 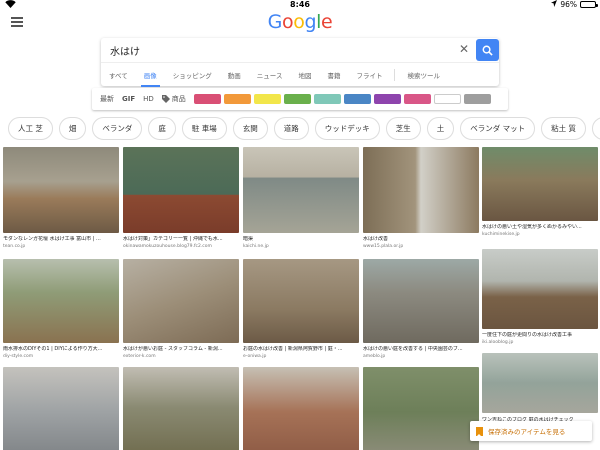 I want to click on image-result: 水はけ改善 www15.plala.or.jp, so click(x=421, y=198).